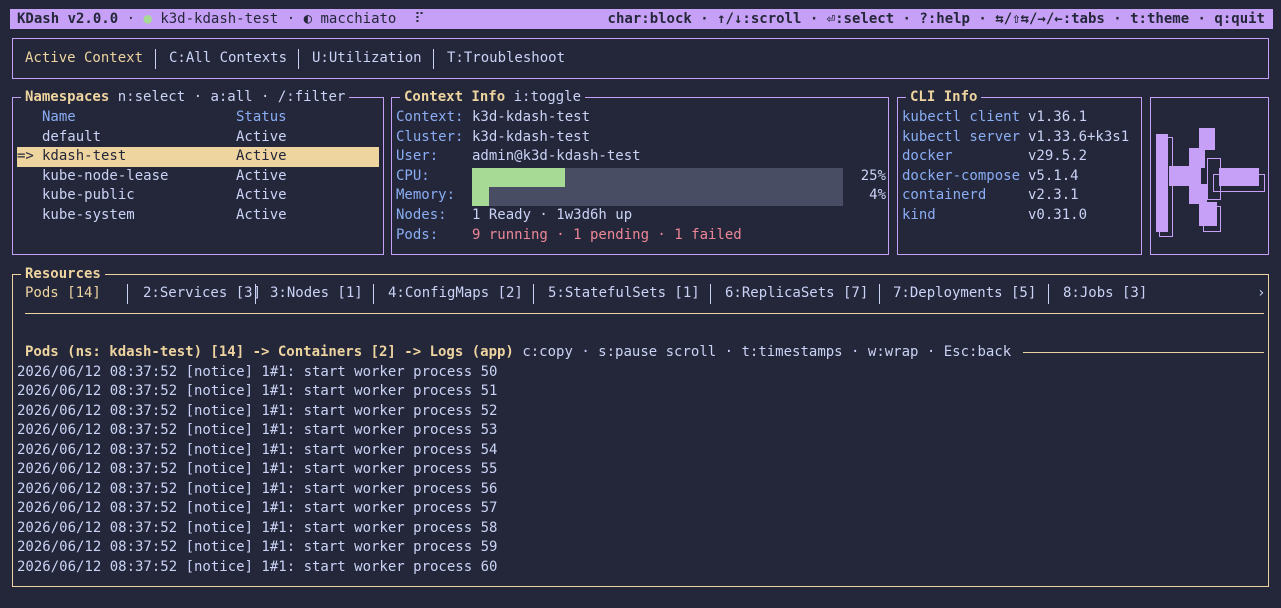 The image size is (1281, 608). Describe the element at coordinates (877, 195) in the screenshot. I see `memory-percent: 4%` at that location.